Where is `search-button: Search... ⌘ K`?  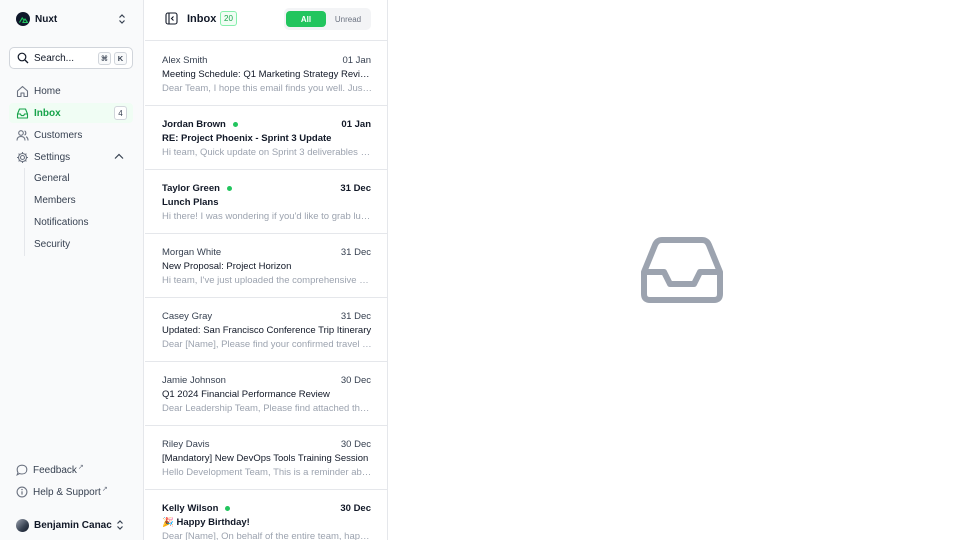
search-button: Search... ⌘ K is located at coordinates (71, 58).